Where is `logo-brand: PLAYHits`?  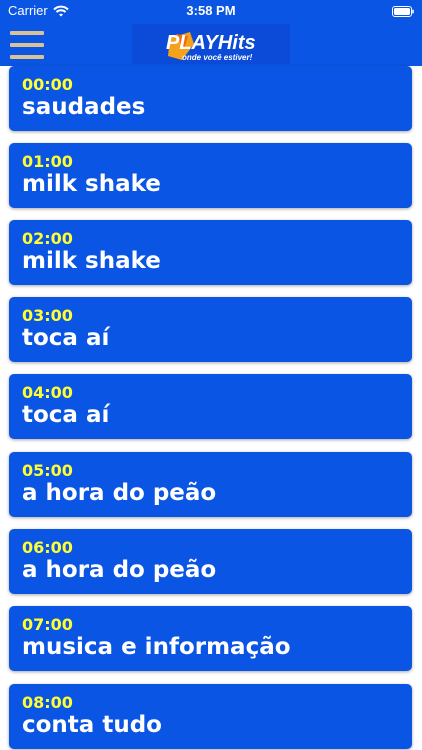 logo-brand: PLAYHits is located at coordinates (211, 43).